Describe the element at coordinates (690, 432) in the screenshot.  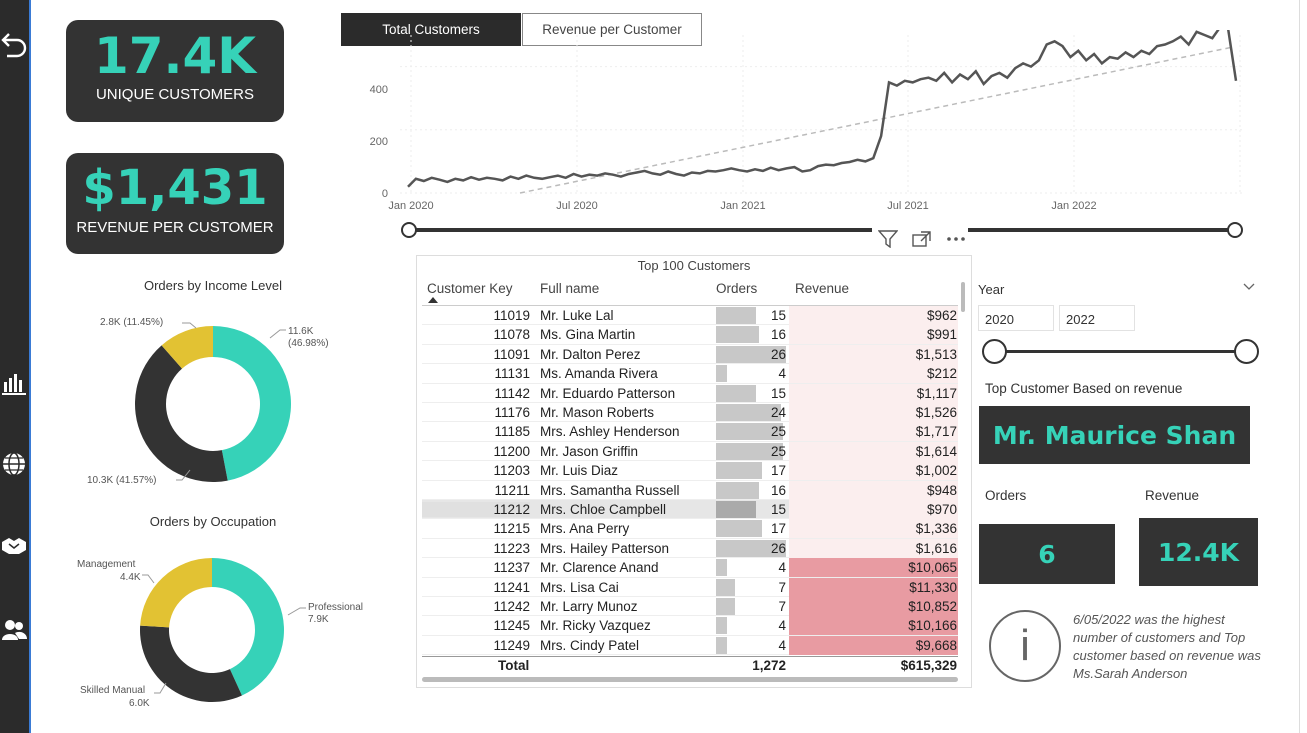
I see `table-row: 11185 Mrs. Ashley Henderson 25 $1,717` at that location.